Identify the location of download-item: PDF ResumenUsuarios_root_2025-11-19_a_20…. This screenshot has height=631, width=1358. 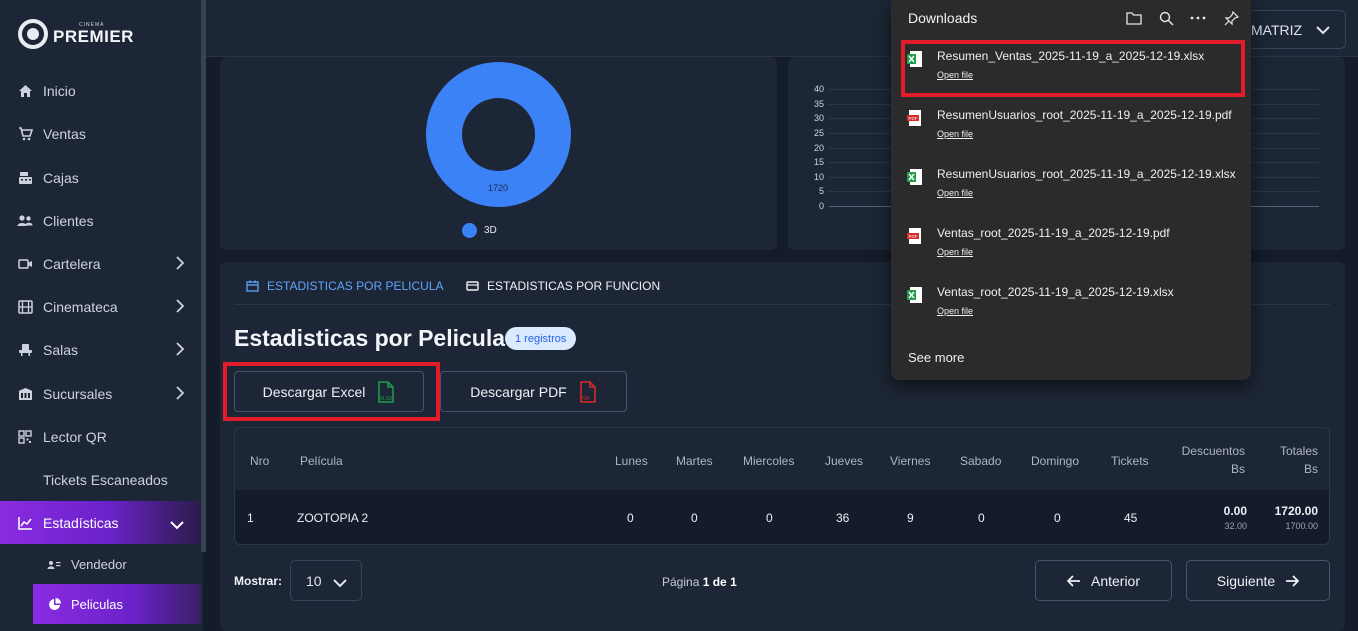
(1071, 127).